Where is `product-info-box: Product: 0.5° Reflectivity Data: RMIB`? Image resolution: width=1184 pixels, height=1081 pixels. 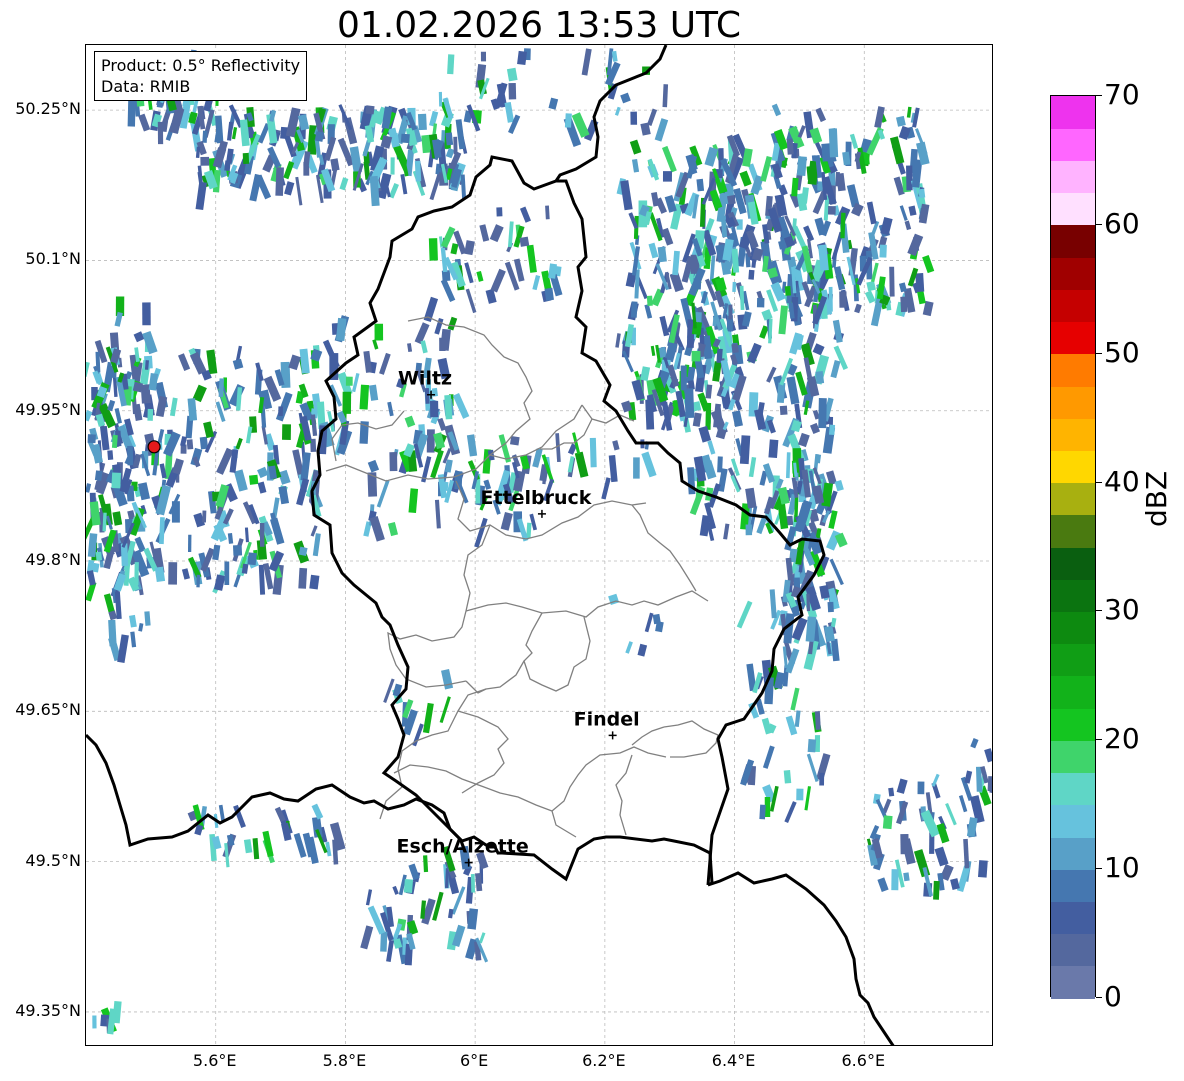
product-info-box: Product: 0.5° Reflectivity Data: RMIB is located at coordinates (201, 76).